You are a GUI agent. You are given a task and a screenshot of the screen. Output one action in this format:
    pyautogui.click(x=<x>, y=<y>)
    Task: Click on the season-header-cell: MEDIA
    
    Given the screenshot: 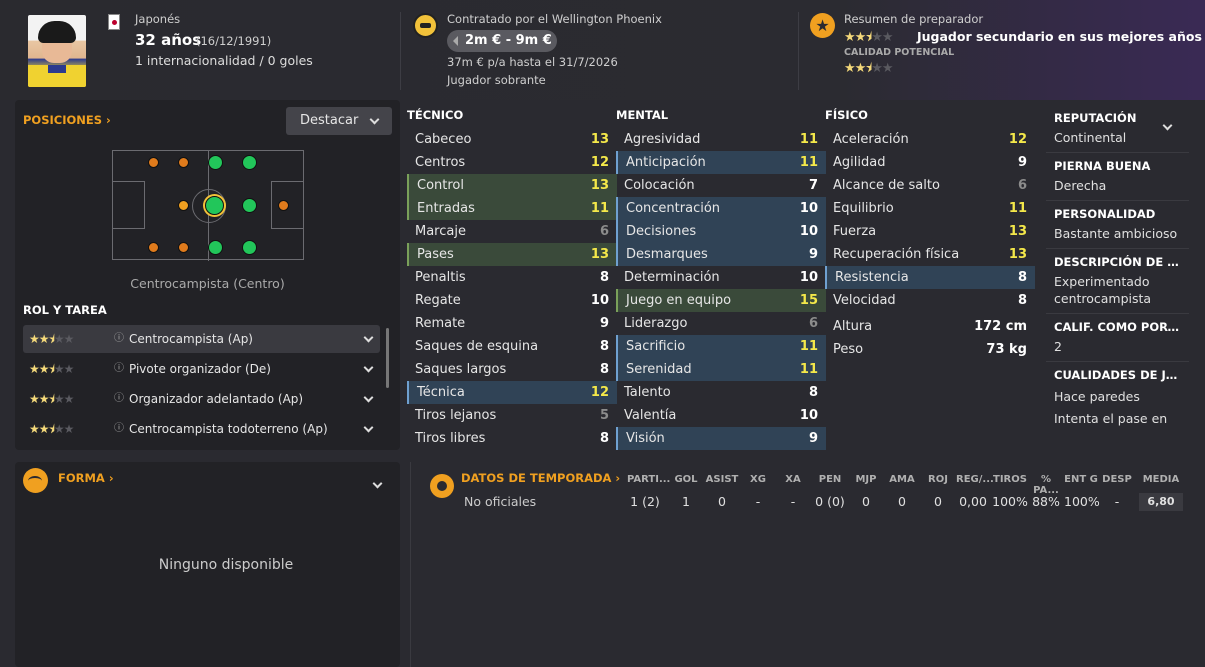 What is the action you would take?
    pyautogui.click(x=1161, y=479)
    